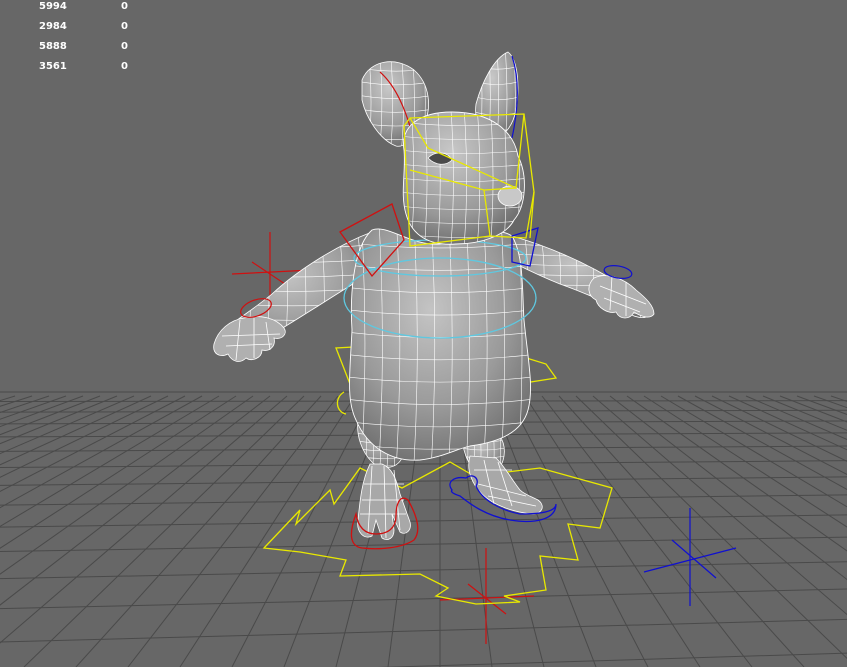 Image resolution: width=847 pixels, height=667 pixels. Describe the element at coordinates (249, 339) in the screenshot. I see `left-hand-mesh` at that location.